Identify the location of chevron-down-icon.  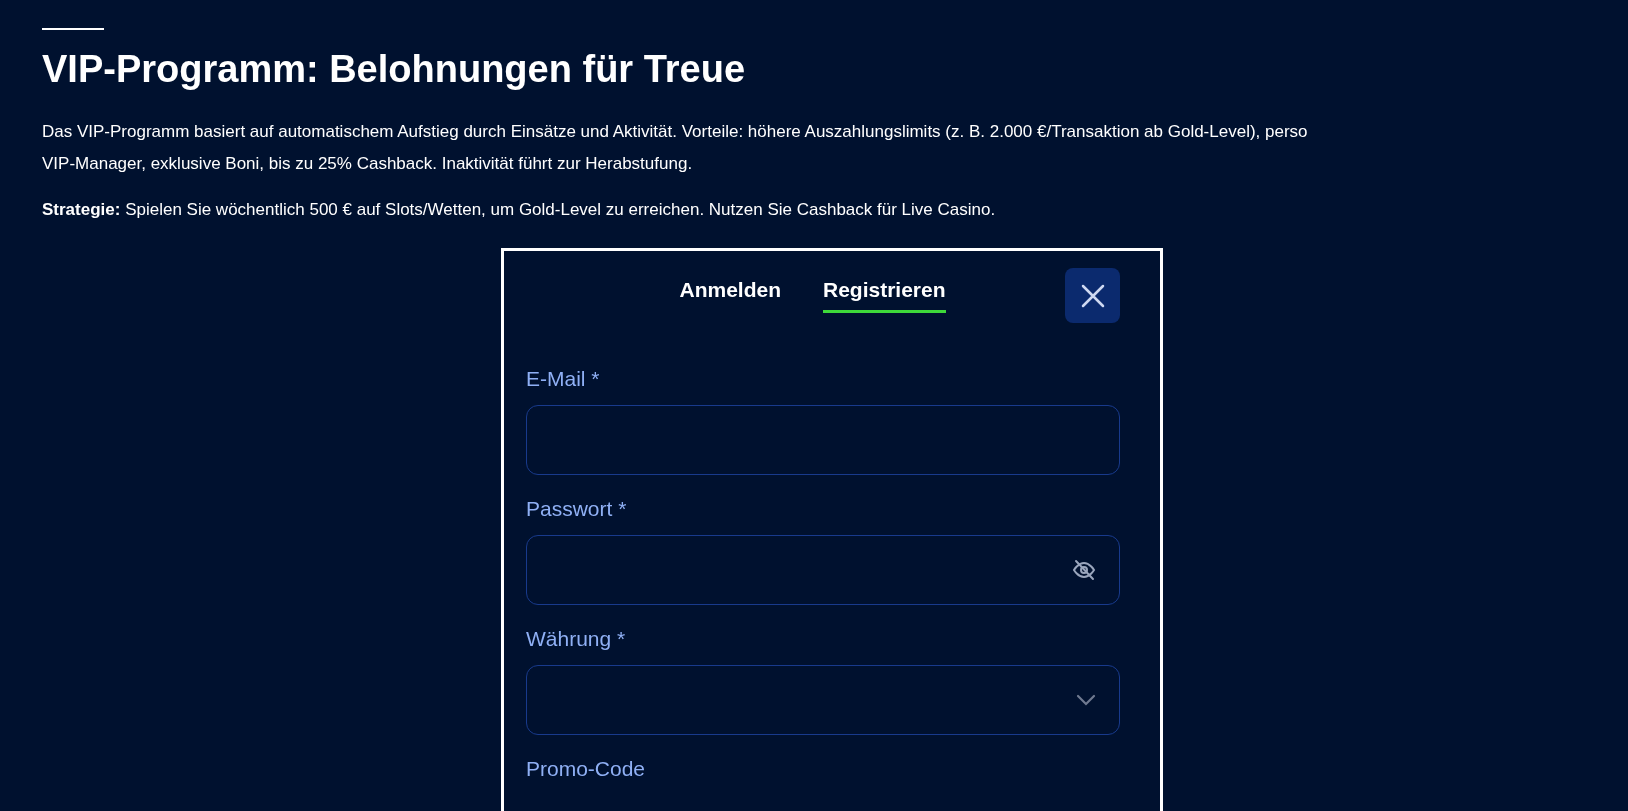
(1086, 699).